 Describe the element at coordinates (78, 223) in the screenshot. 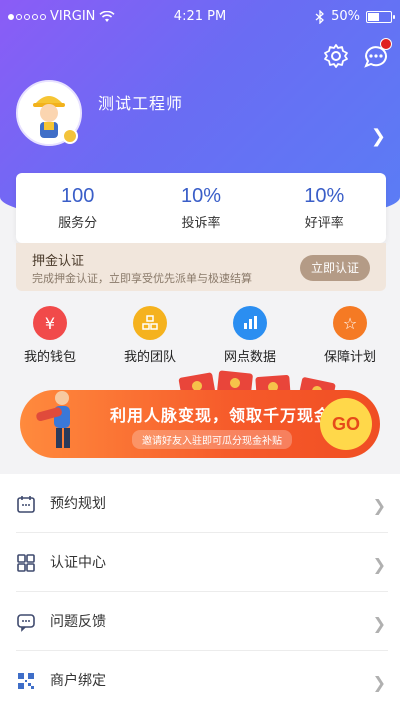

I see `stat-label: 服务分` at that location.